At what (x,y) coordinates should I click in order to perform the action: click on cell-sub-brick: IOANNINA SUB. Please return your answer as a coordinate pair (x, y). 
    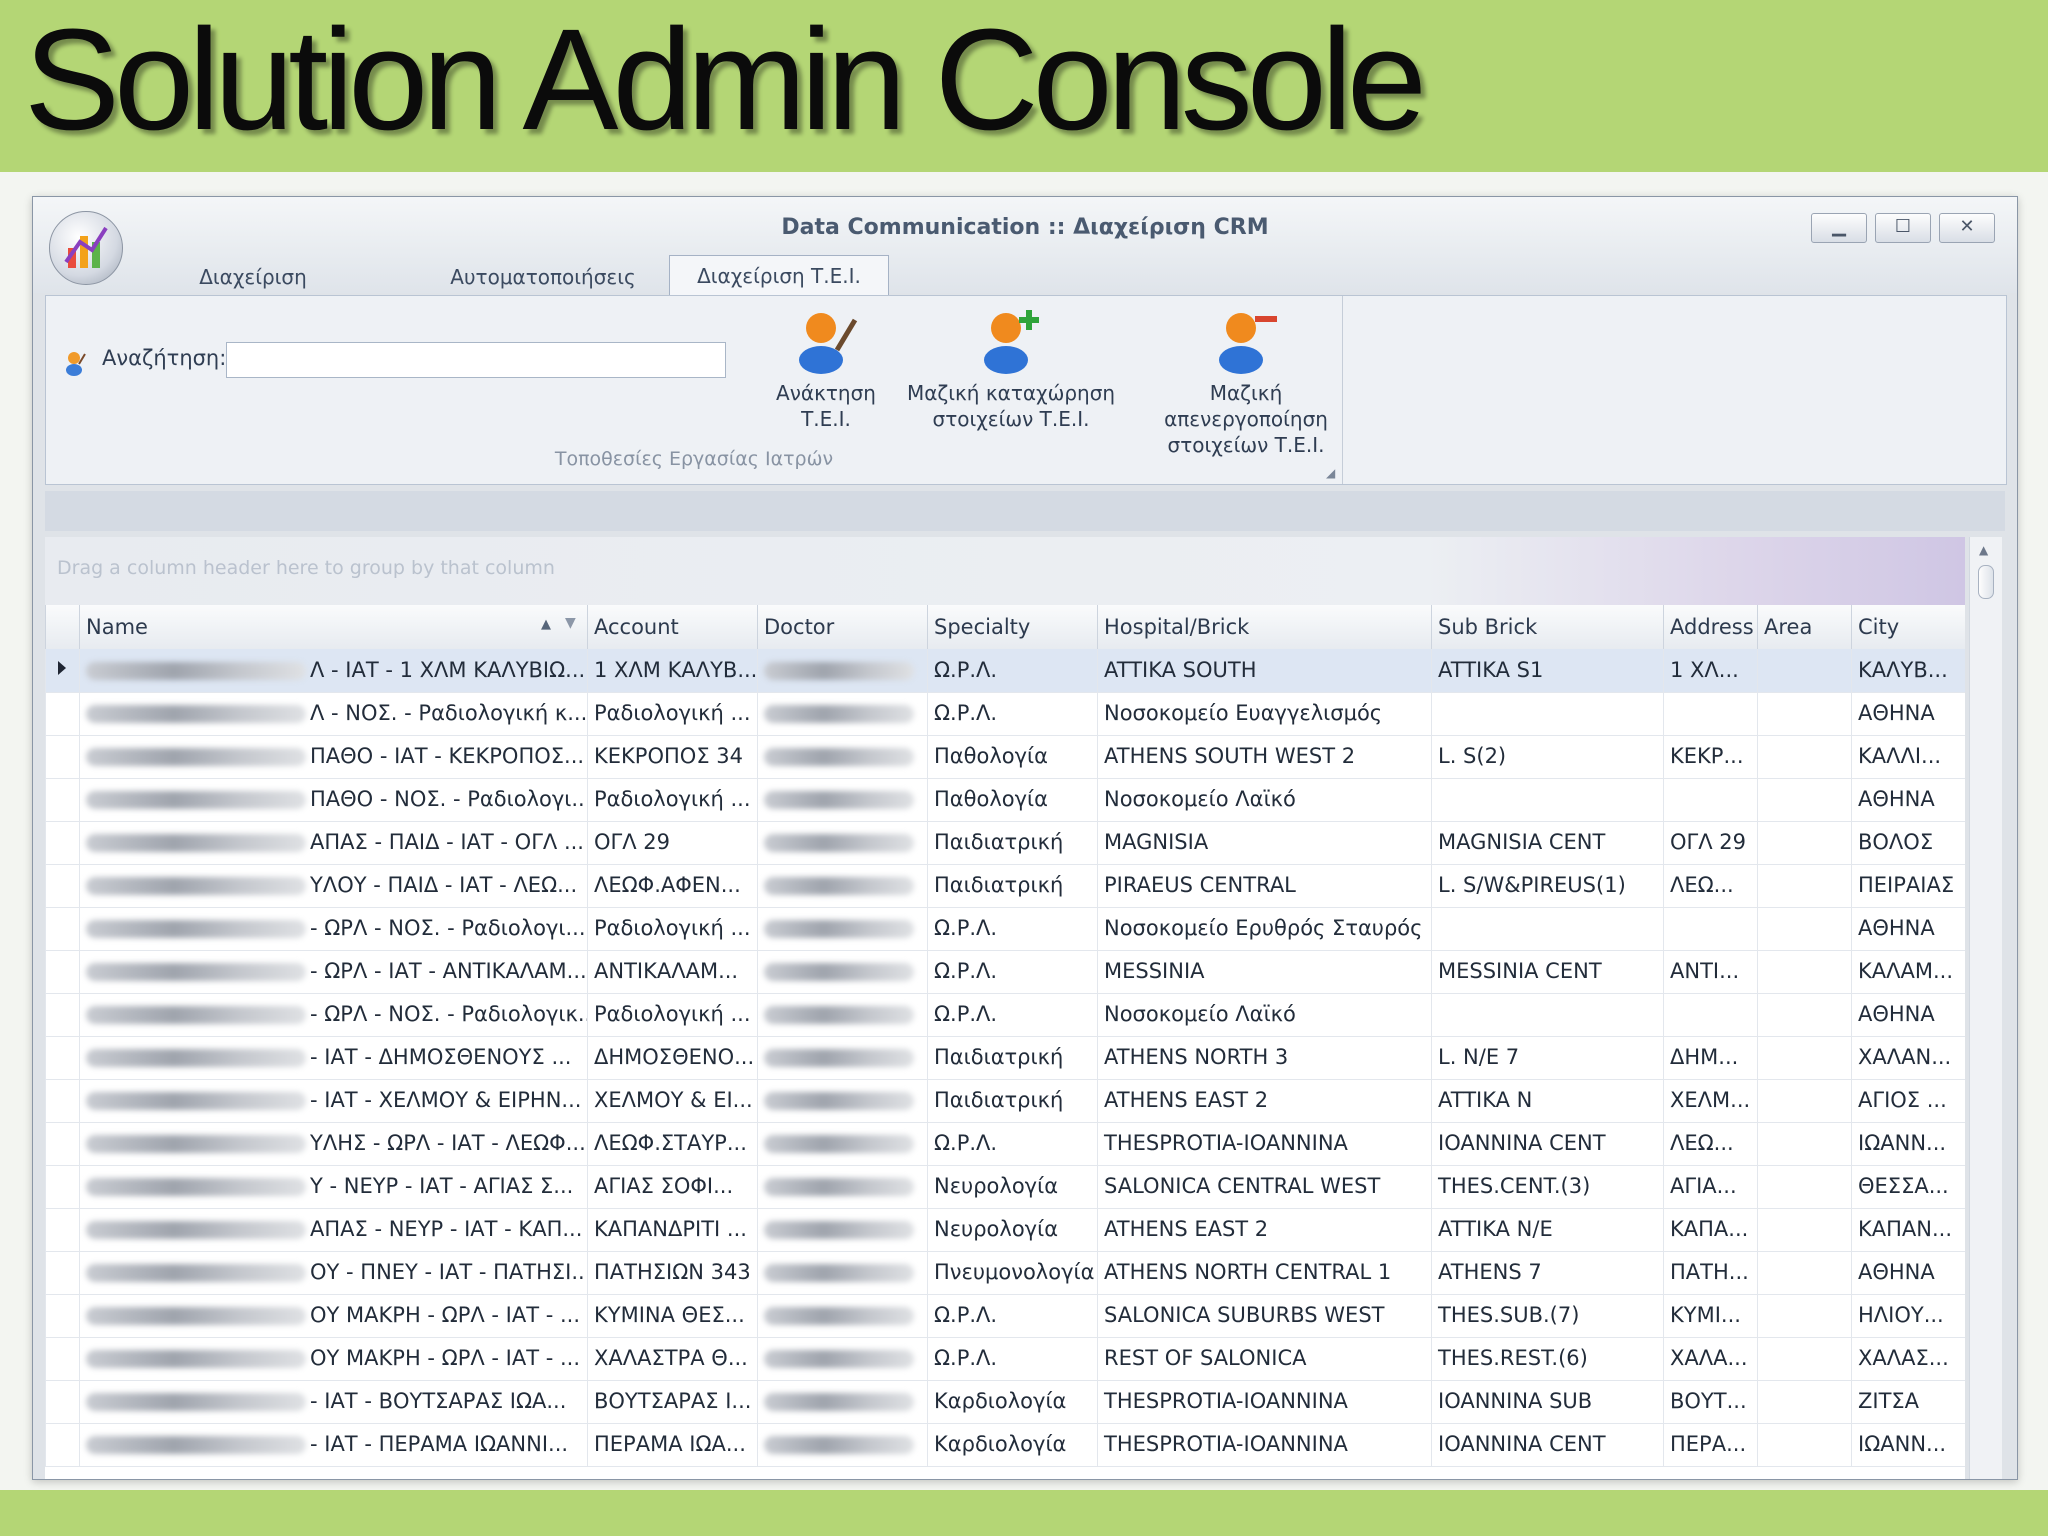
    Looking at the image, I should click on (1547, 1401).